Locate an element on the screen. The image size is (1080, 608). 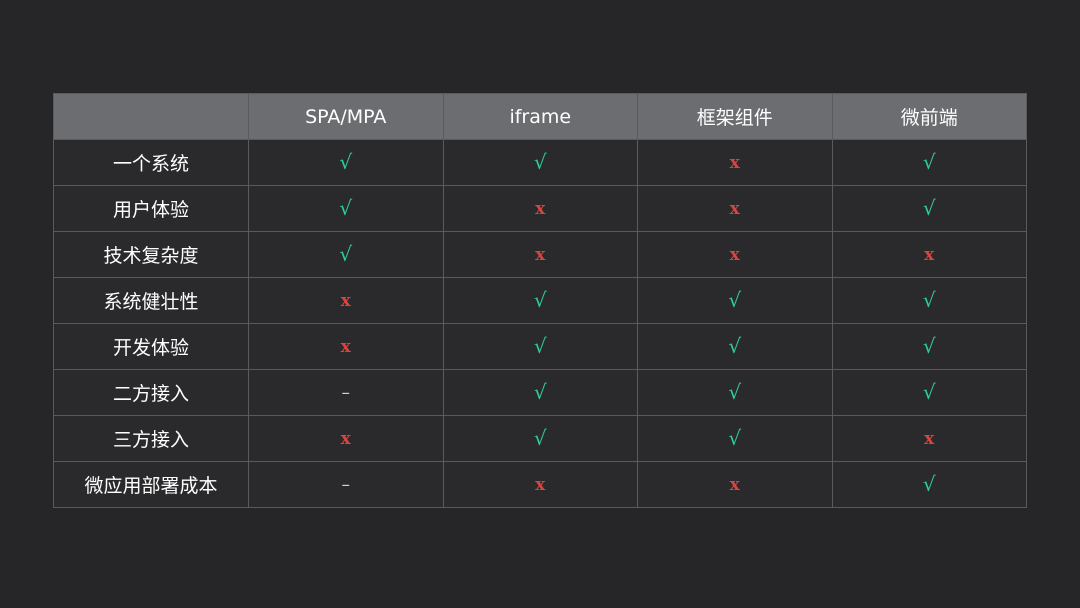
table-header: SPA/MPA iframe 框架组件 微前端 is located at coordinates (540, 116).